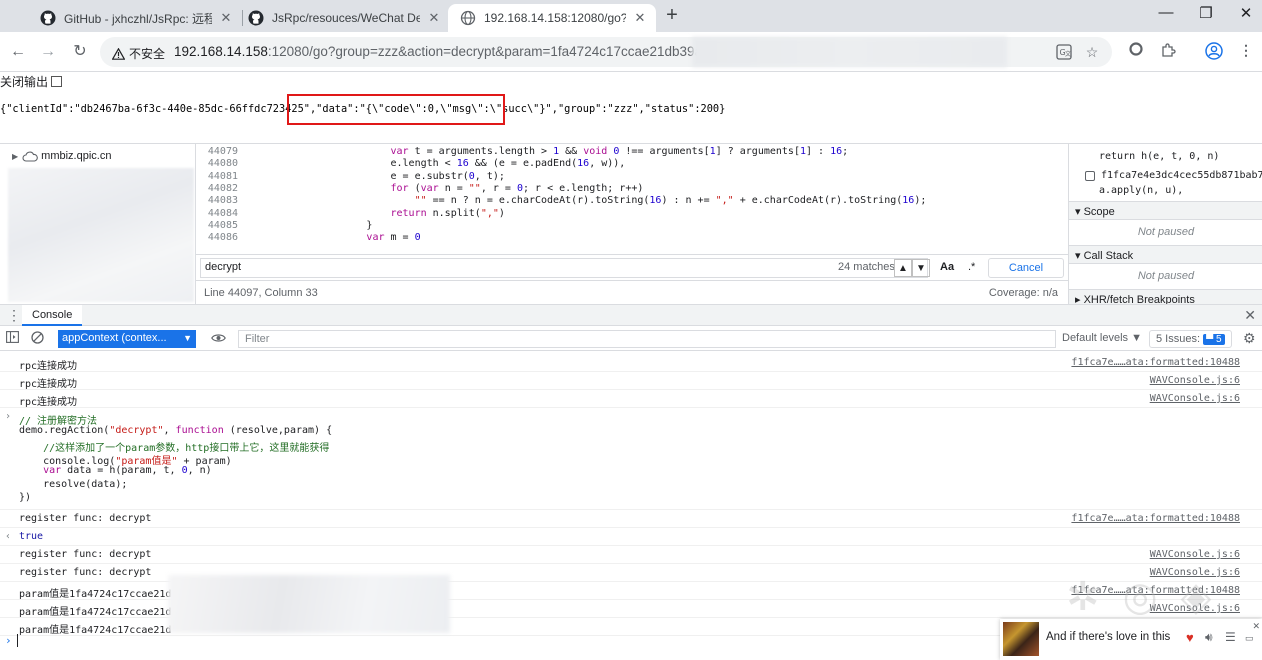  What do you see at coordinates (80, 52) in the screenshot?
I see `reload-button: ↻` at bounding box center [80, 52].